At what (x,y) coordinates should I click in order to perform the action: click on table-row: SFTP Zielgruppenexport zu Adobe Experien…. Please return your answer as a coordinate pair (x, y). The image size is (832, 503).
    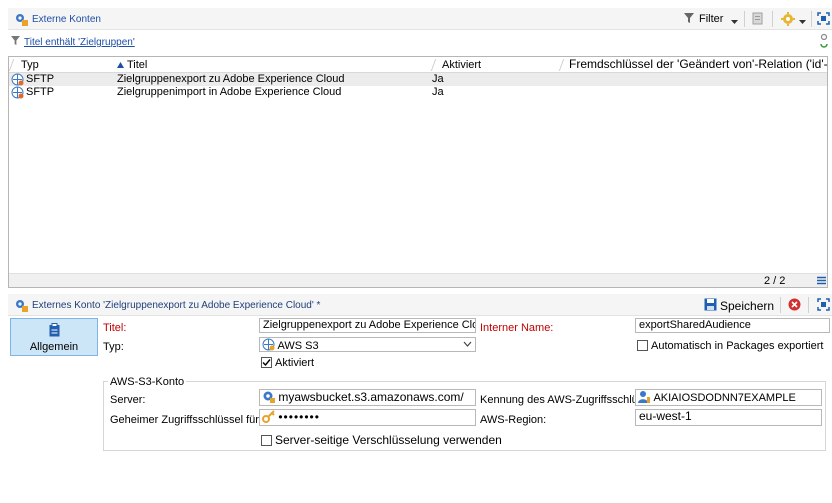
    Looking at the image, I should click on (418, 79).